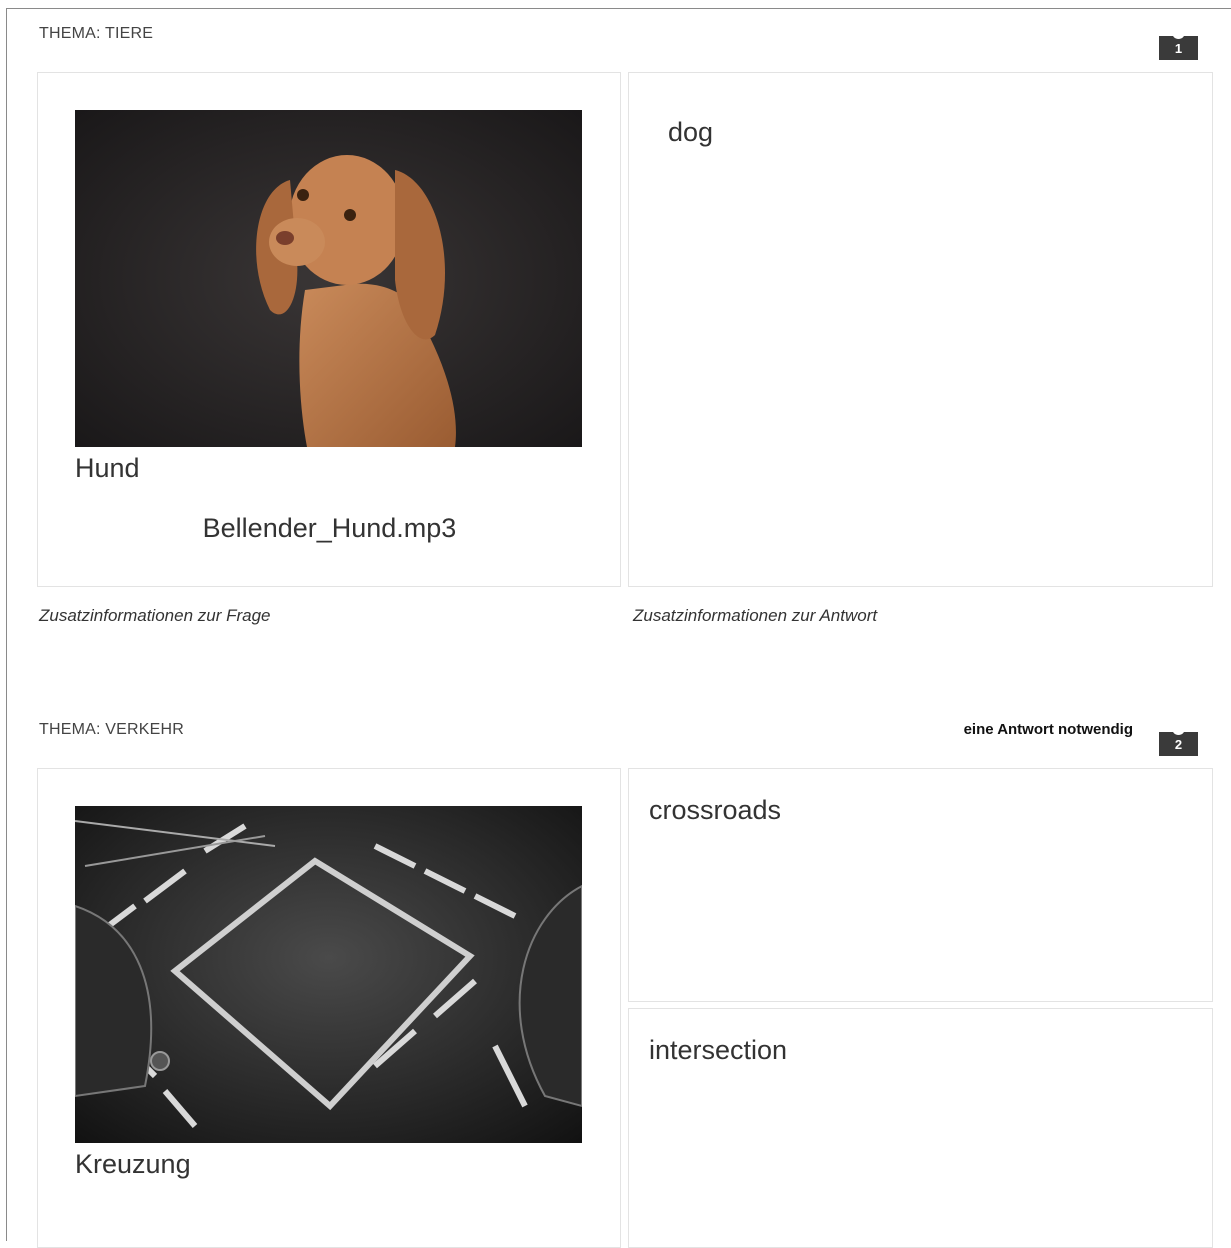  What do you see at coordinates (107, 468) in the screenshot?
I see `question-caption: Hund` at bounding box center [107, 468].